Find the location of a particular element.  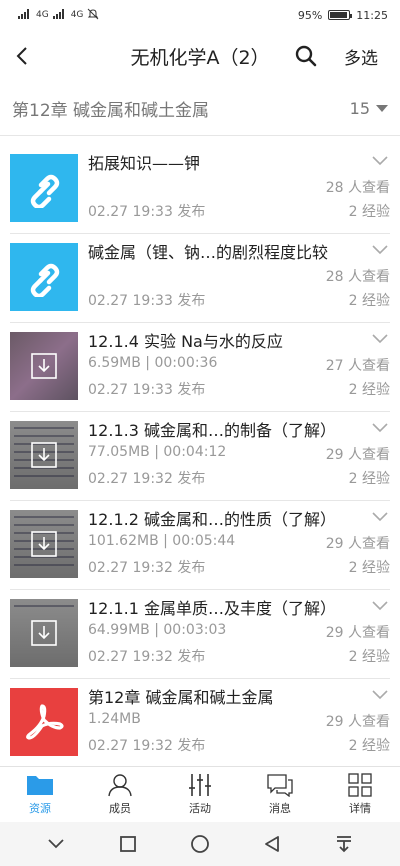

tab-resources: 资源 is located at coordinates (40, 794).